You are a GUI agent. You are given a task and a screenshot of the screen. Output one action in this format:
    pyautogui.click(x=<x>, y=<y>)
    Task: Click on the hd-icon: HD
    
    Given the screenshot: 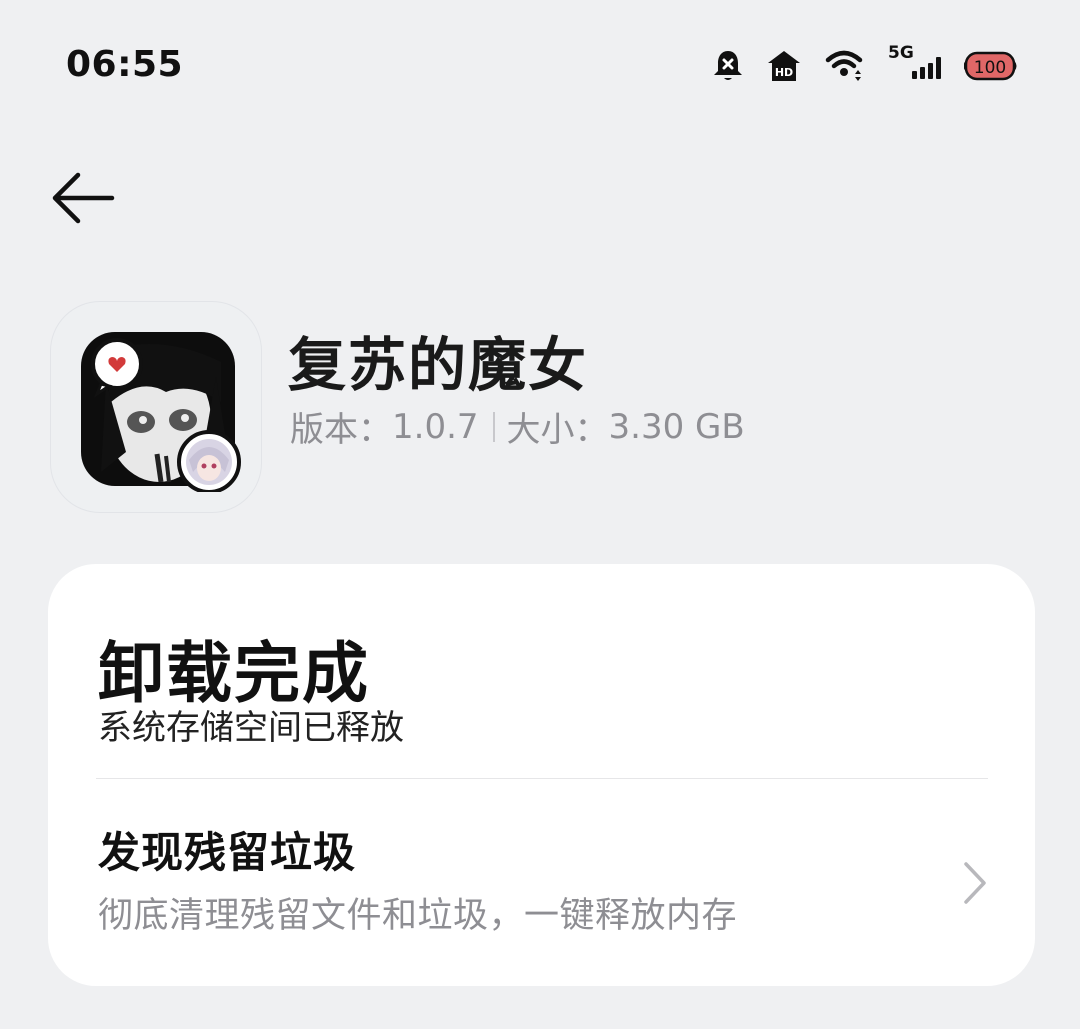 What is the action you would take?
    pyautogui.click(x=784, y=66)
    